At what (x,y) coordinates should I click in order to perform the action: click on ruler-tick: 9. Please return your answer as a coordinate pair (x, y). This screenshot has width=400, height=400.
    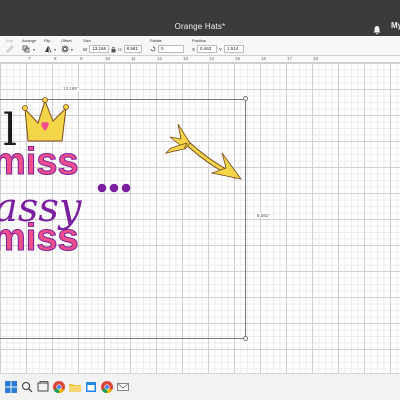
    Looking at the image, I should click on (81, 58).